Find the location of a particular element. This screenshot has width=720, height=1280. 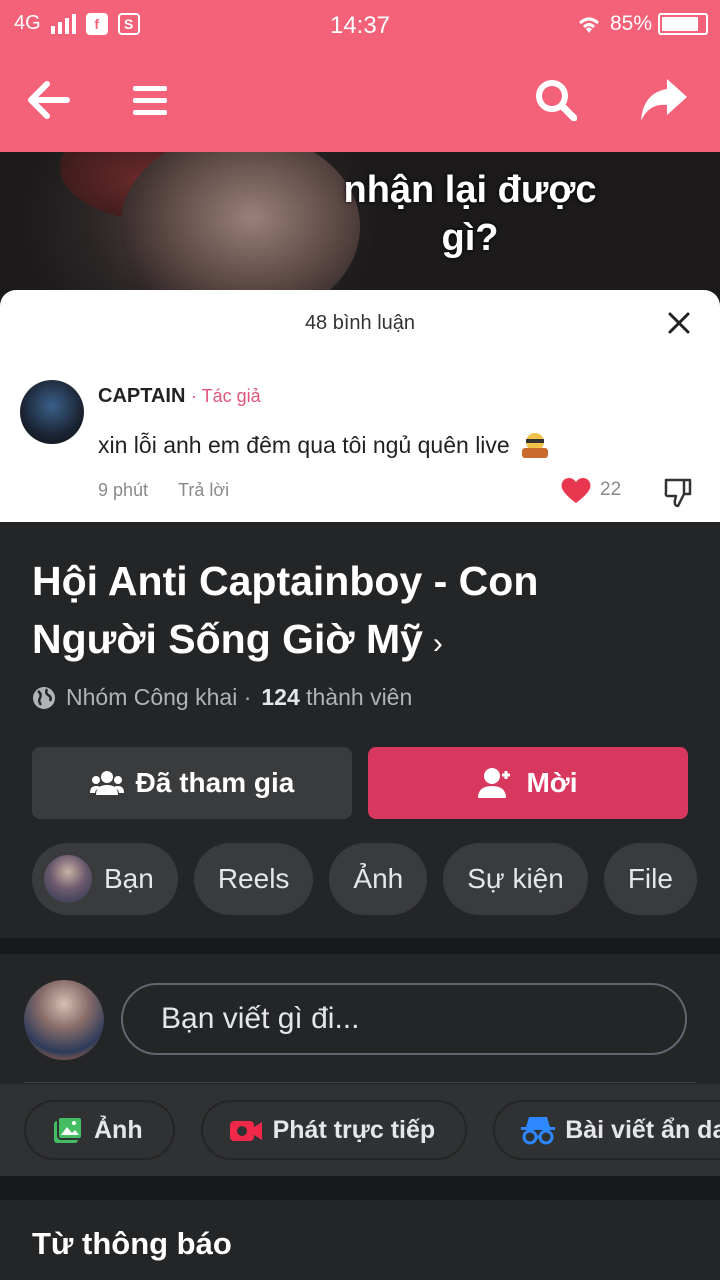

add-person-icon is located at coordinates (494, 783).